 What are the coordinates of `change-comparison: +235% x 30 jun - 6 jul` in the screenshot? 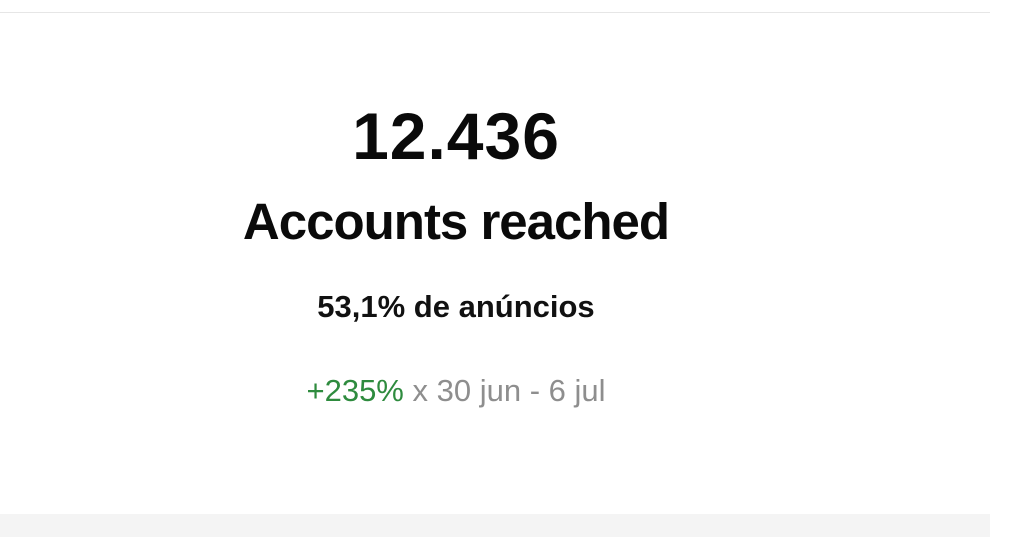 It's located at (456, 391).